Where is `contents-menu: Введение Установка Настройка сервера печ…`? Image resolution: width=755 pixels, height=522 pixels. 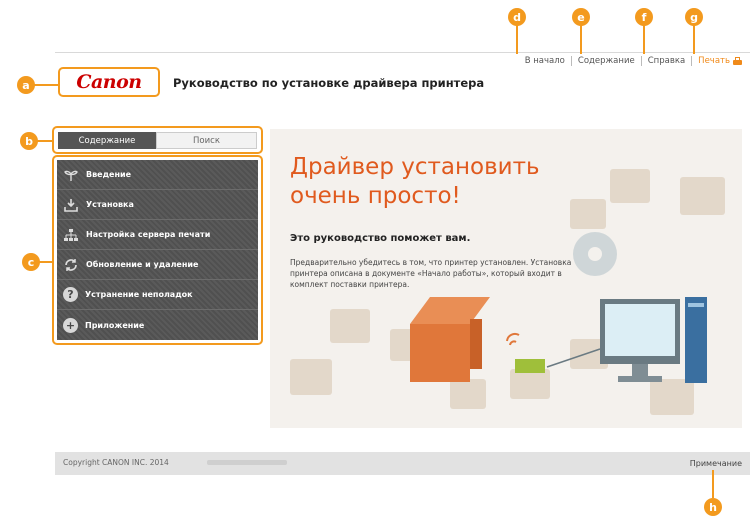 contents-menu: Введение Установка Настройка сервера печ… is located at coordinates (157, 250).